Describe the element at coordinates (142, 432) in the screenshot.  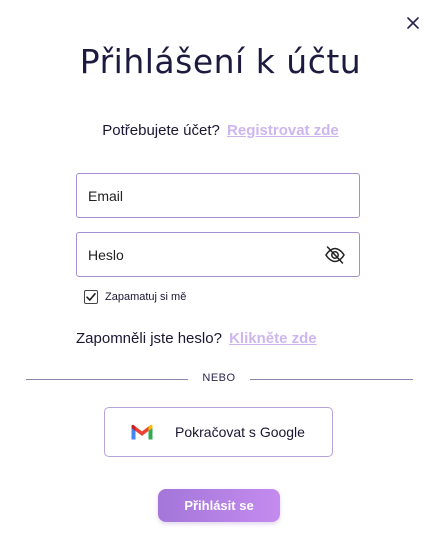
I see `gmail-icon` at that location.